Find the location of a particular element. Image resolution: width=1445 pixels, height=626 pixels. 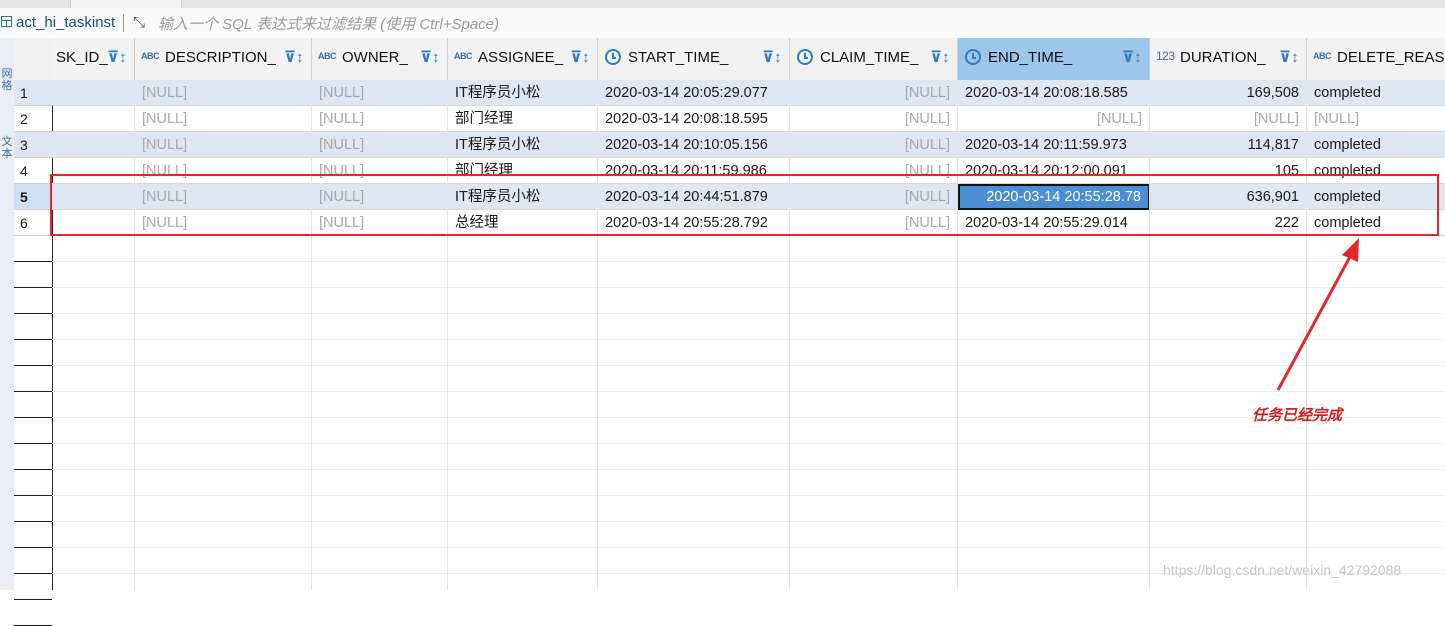

annotation-label: 任务已经完成 is located at coordinates (1297, 415).